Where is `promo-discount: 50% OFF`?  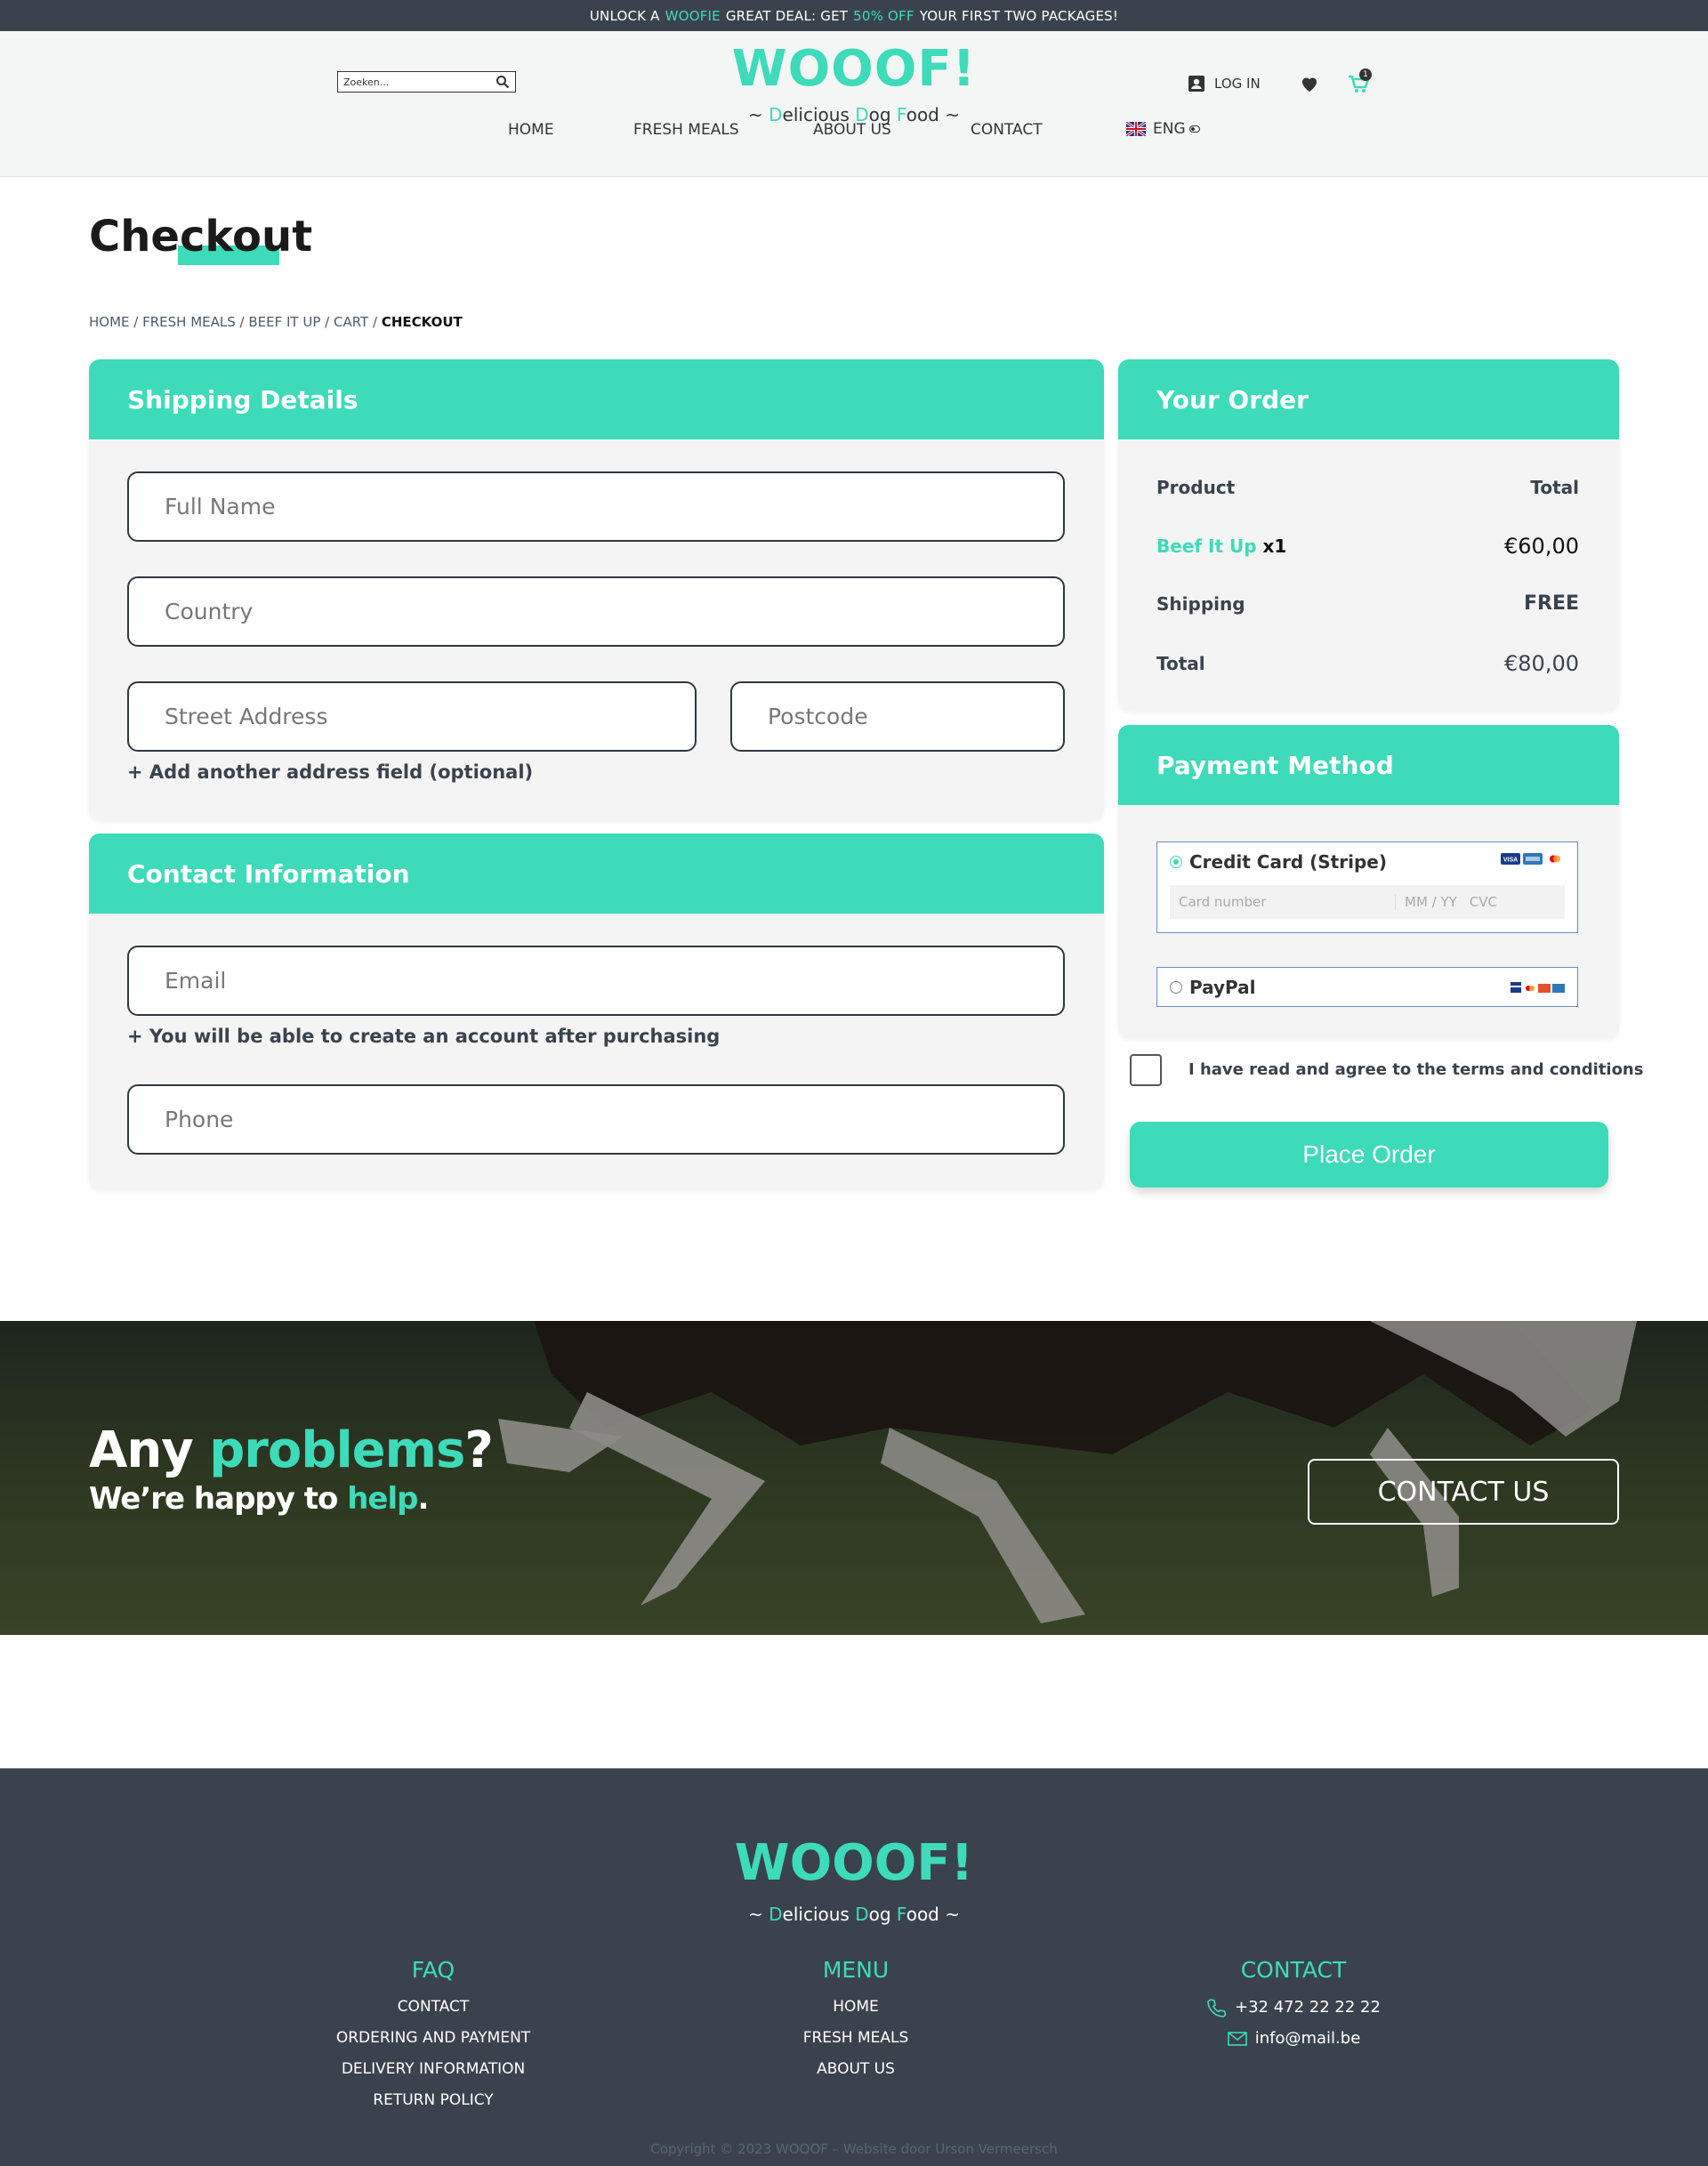
promo-discount: 50% OFF is located at coordinates (883, 15).